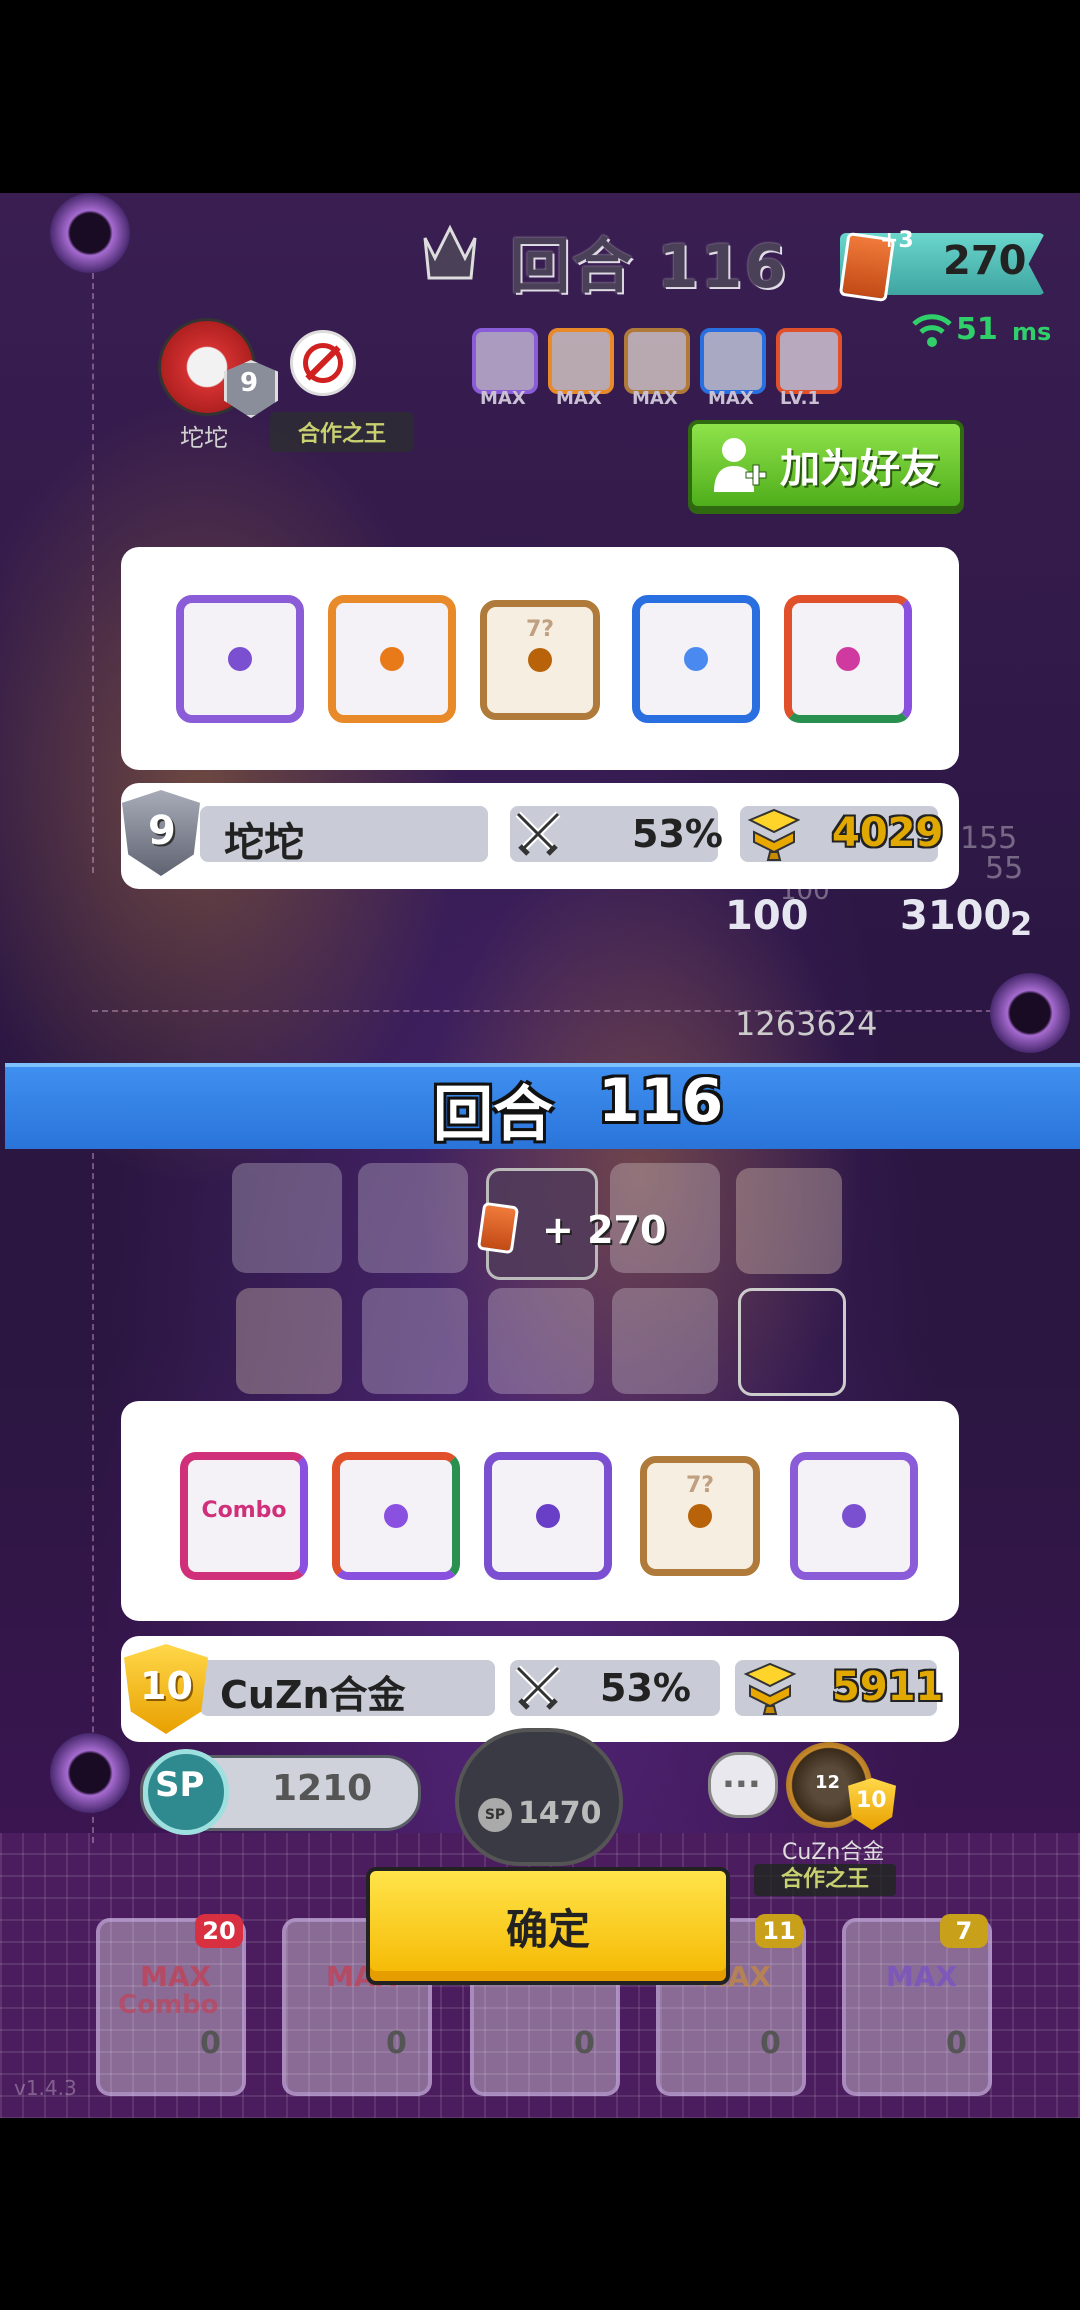  Describe the element at coordinates (860, 469) in the screenshot. I see `add-friend-label: 加为好友` at that location.